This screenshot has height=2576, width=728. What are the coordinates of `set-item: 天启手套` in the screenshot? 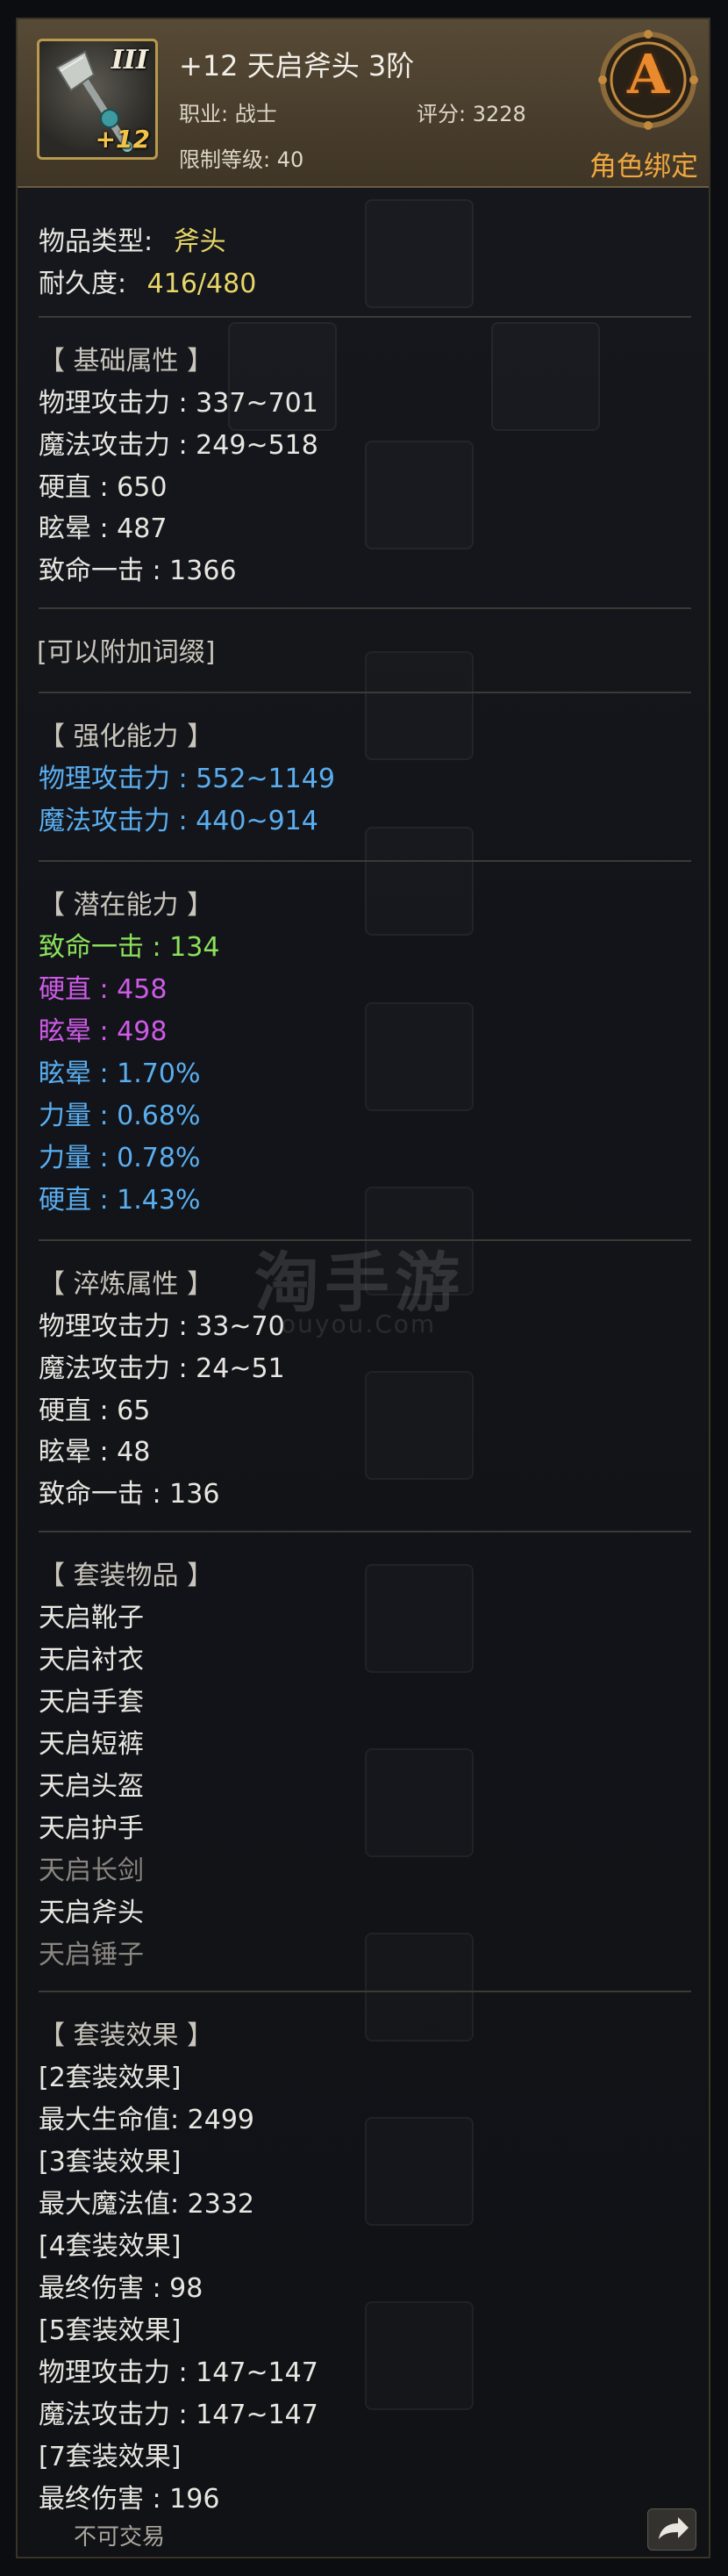 It's located at (91, 1702).